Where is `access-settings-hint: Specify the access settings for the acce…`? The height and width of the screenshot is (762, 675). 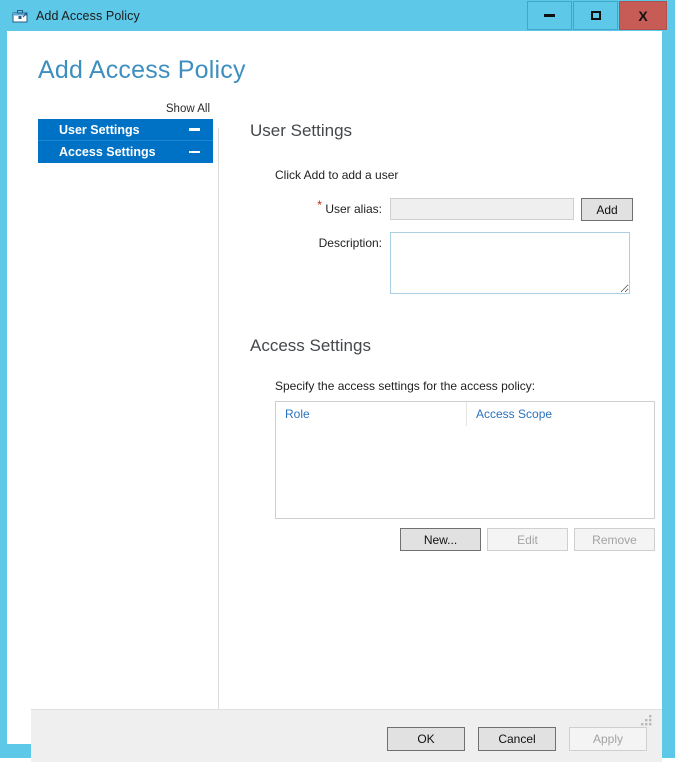 access-settings-hint: Specify the access settings for the acce… is located at coordinates (405, 386).